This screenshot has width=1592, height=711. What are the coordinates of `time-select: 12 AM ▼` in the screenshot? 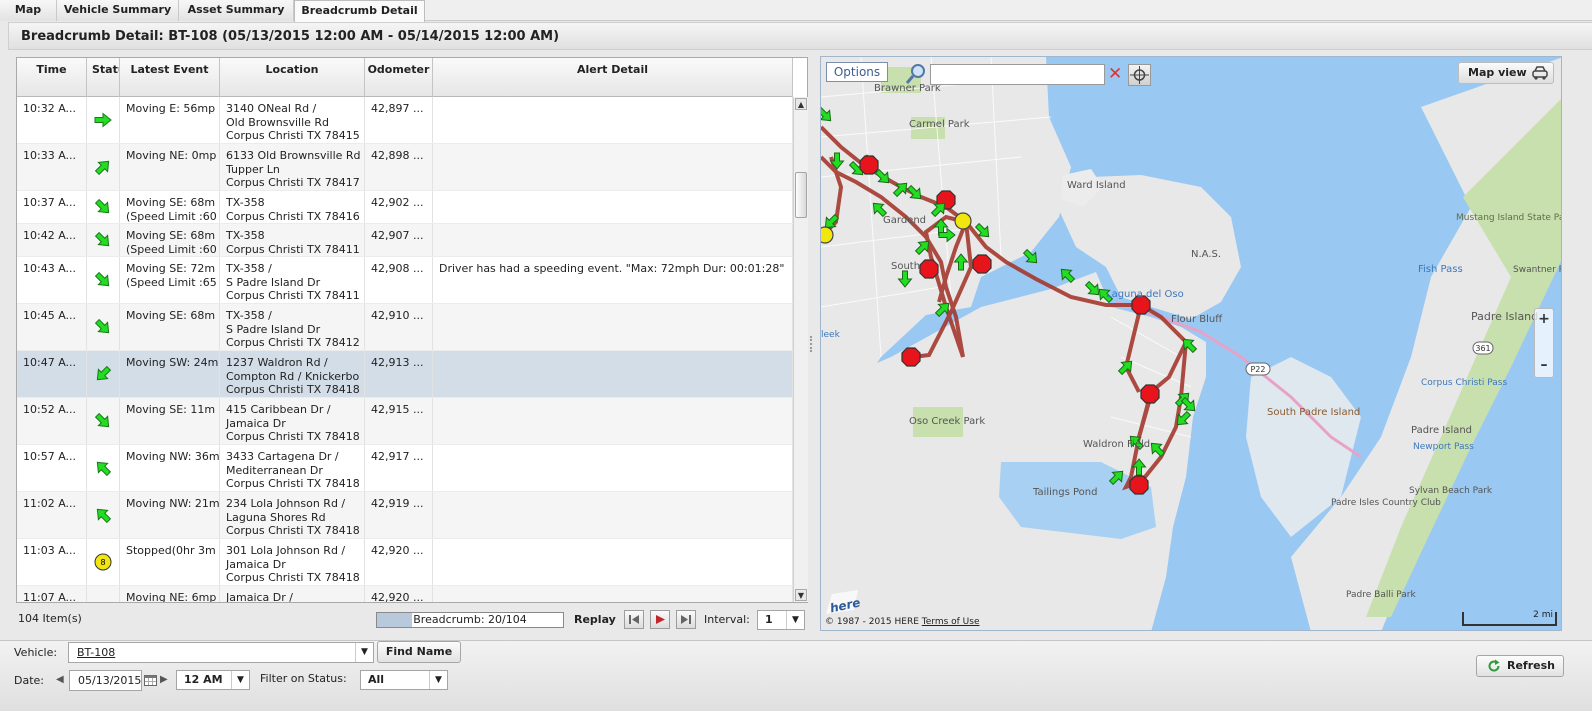 It's located at (213, 680).